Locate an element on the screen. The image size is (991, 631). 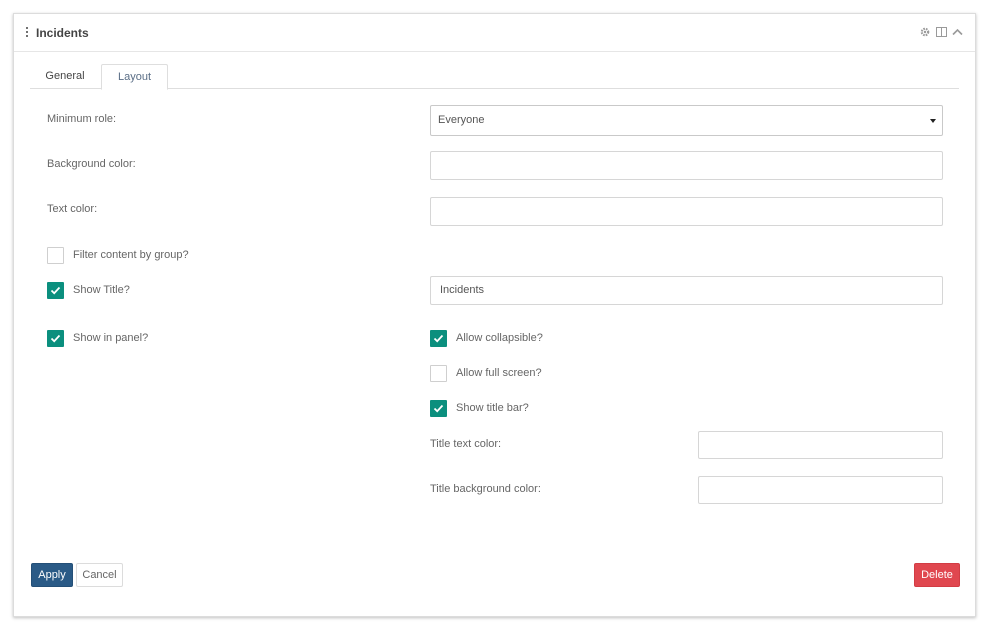
allow-collapsible-checkbox is located at coordinates (438, 338).